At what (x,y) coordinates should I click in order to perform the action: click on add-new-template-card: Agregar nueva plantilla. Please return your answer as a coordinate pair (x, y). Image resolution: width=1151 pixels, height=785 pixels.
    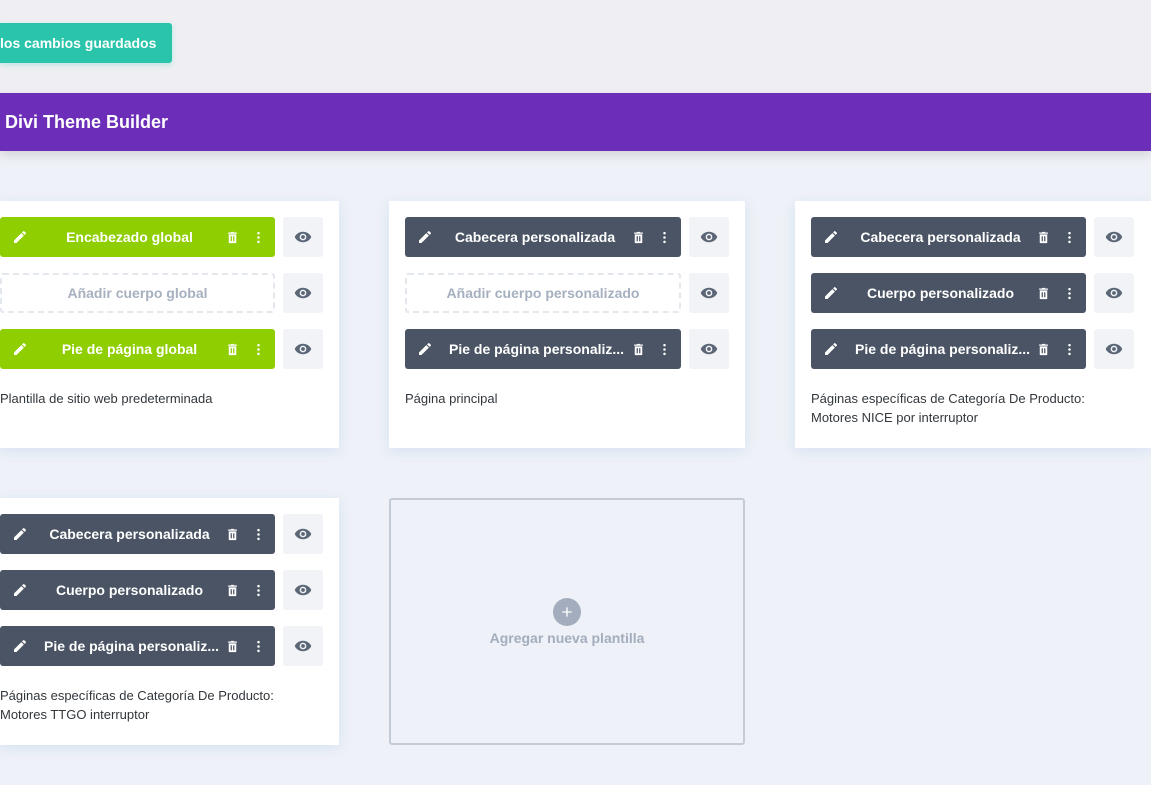
    Looking at the image, I should click on (567, 621).